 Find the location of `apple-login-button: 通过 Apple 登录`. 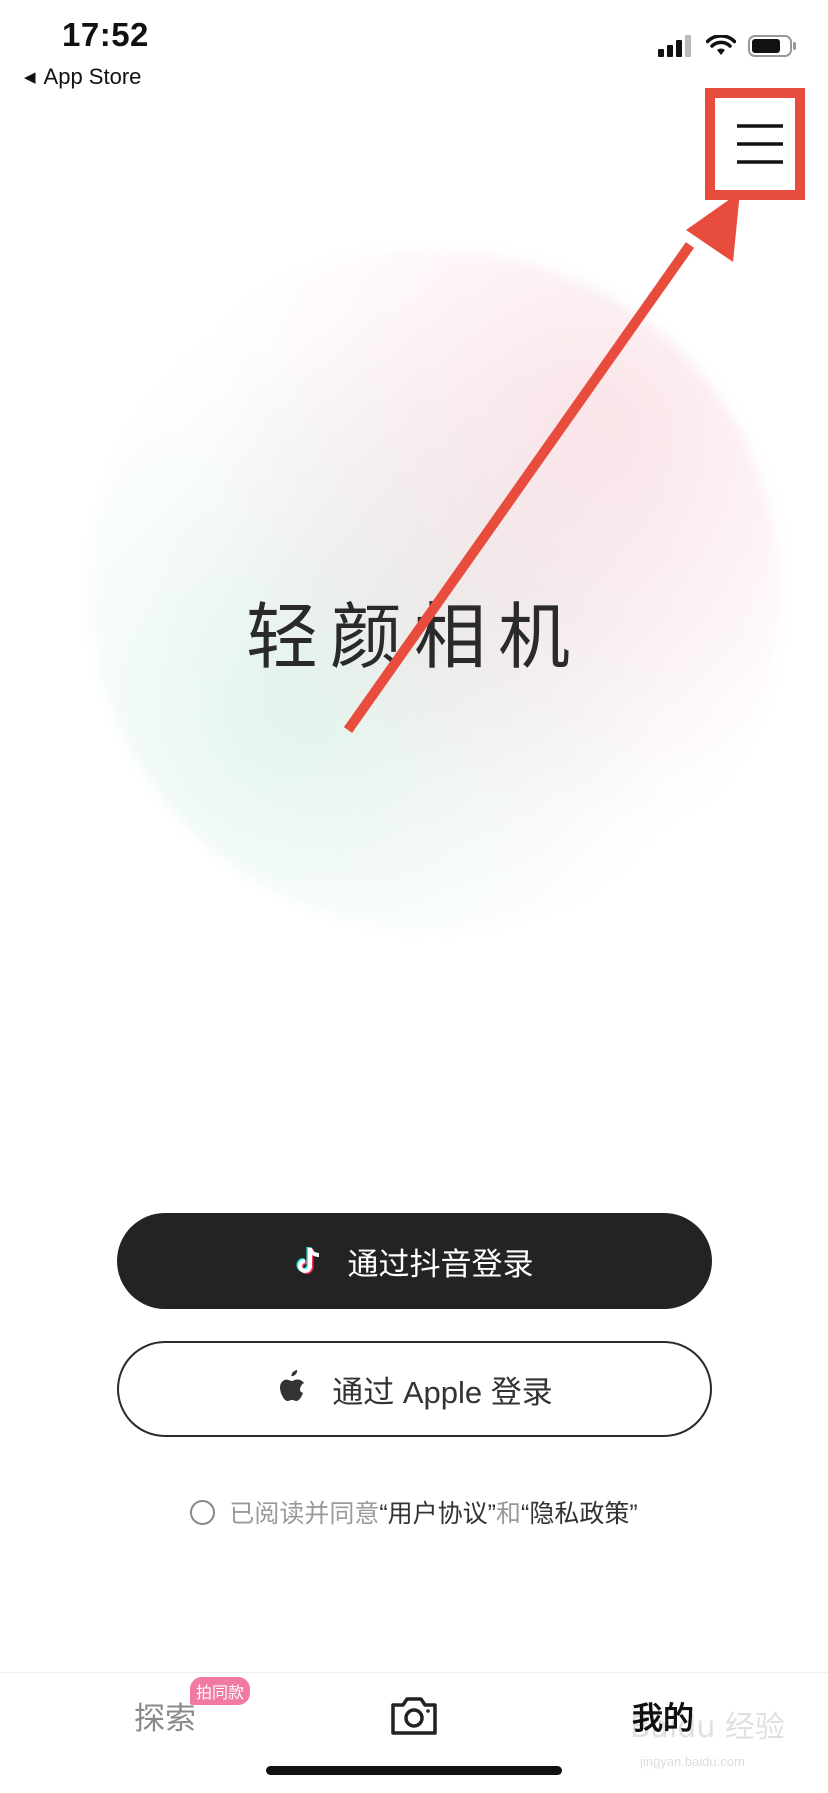

apple-login-button: 通过 Apple 登录 is located at coordinates (414, 1389).